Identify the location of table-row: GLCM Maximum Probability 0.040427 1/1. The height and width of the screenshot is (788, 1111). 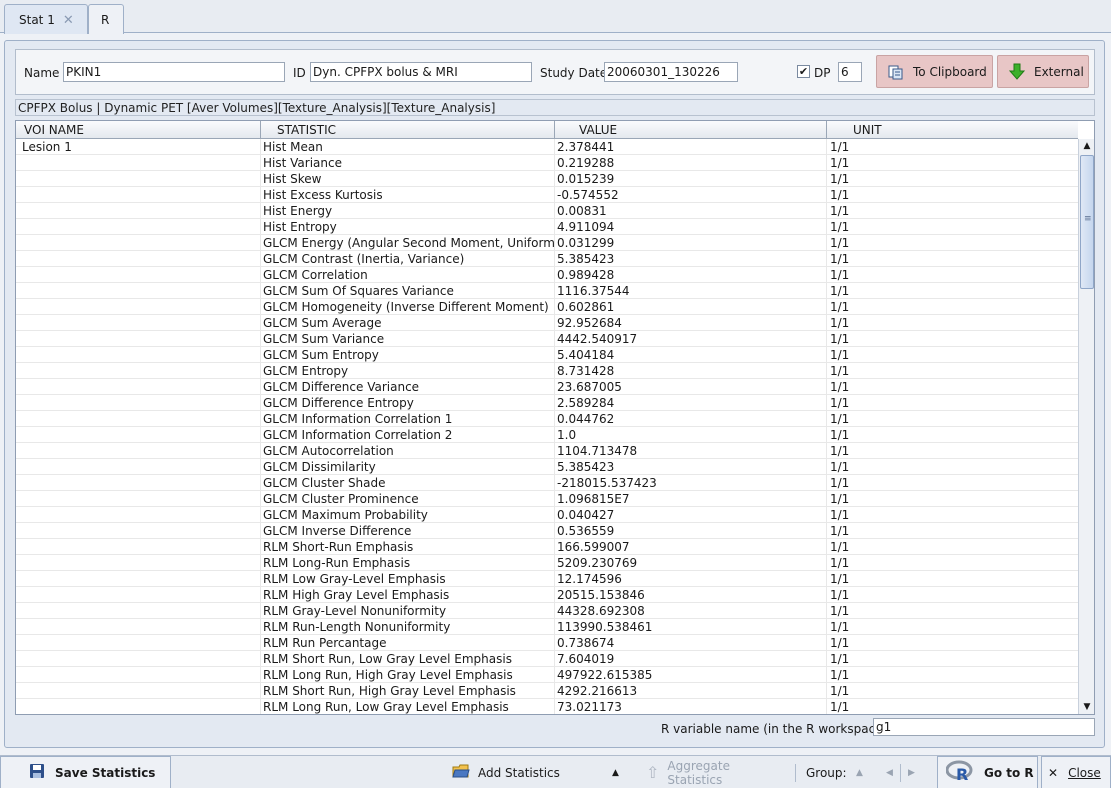
(547, 515).